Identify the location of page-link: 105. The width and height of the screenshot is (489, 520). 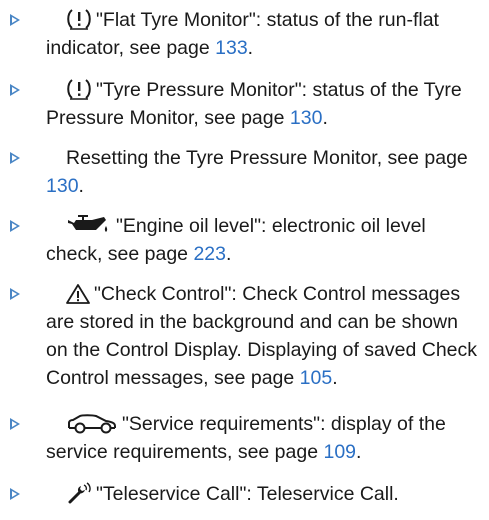
(316, 378).